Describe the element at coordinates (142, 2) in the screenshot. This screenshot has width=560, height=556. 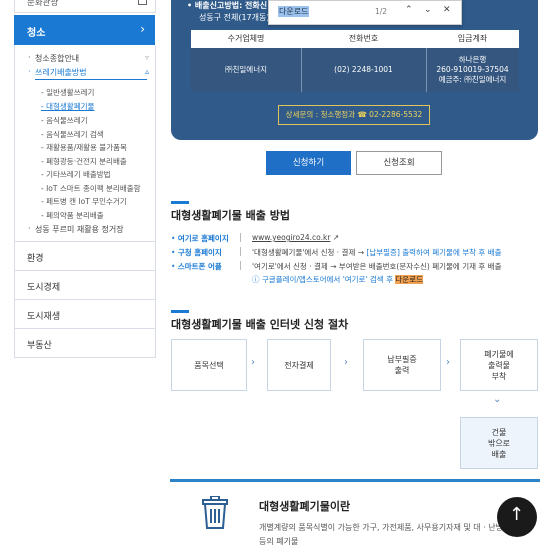
I see `external-link-icon` at that location.